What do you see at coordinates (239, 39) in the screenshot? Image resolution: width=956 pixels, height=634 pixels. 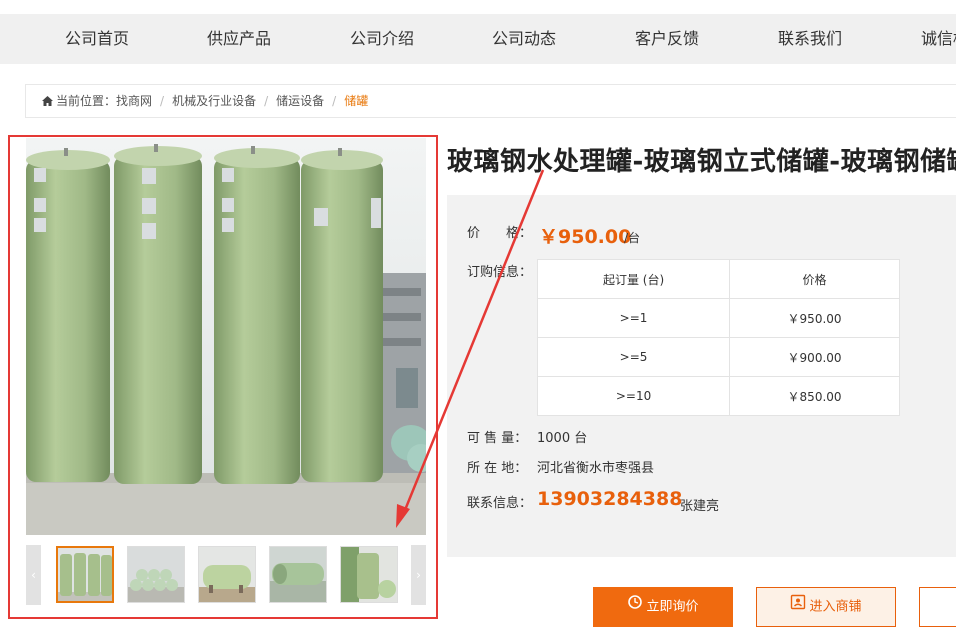 I see `nav-products: 供应产品` at bounding box center [239, 39].